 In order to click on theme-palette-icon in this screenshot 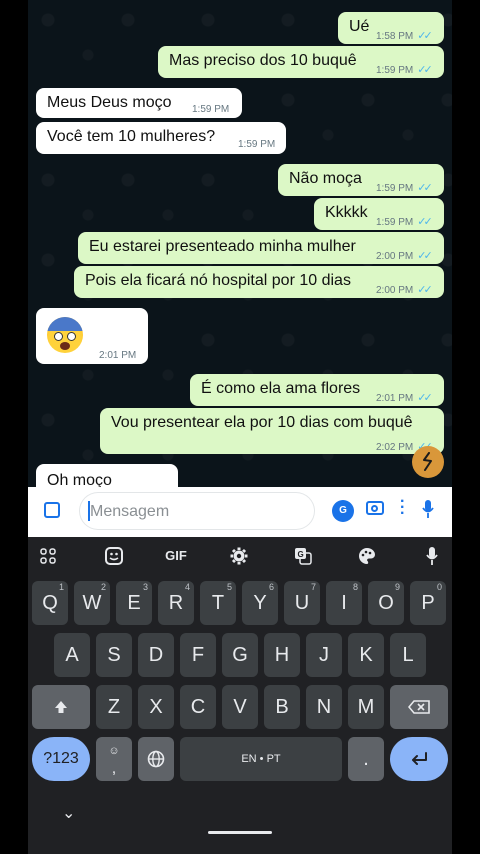, I will do `click(367, 556)`.